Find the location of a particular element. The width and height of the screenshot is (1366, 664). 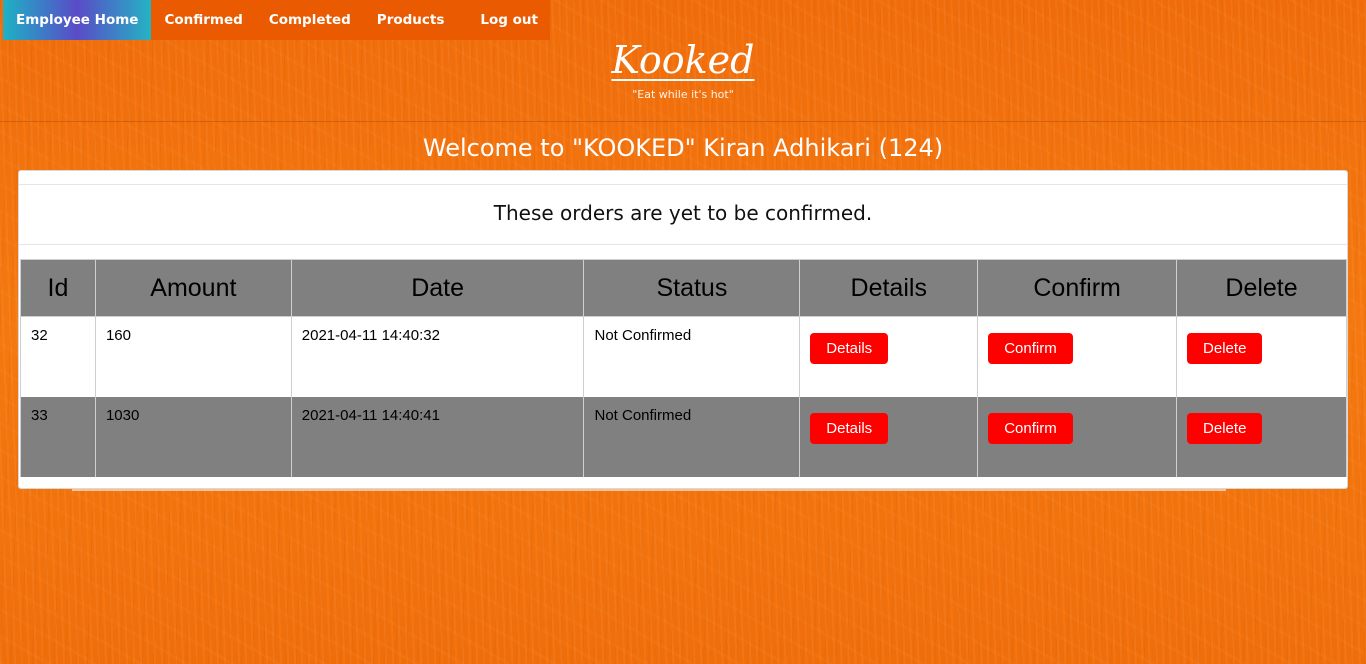

welcome-message: Welcome to "KOOKED" Kiran Adhikari (124) is located at coordinates (683, 148).